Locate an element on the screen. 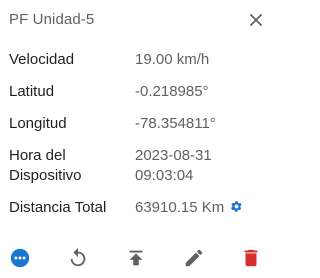 The image size is (320, 278). device-title: PF Unidad-5 is located at coordinates (52, 19).